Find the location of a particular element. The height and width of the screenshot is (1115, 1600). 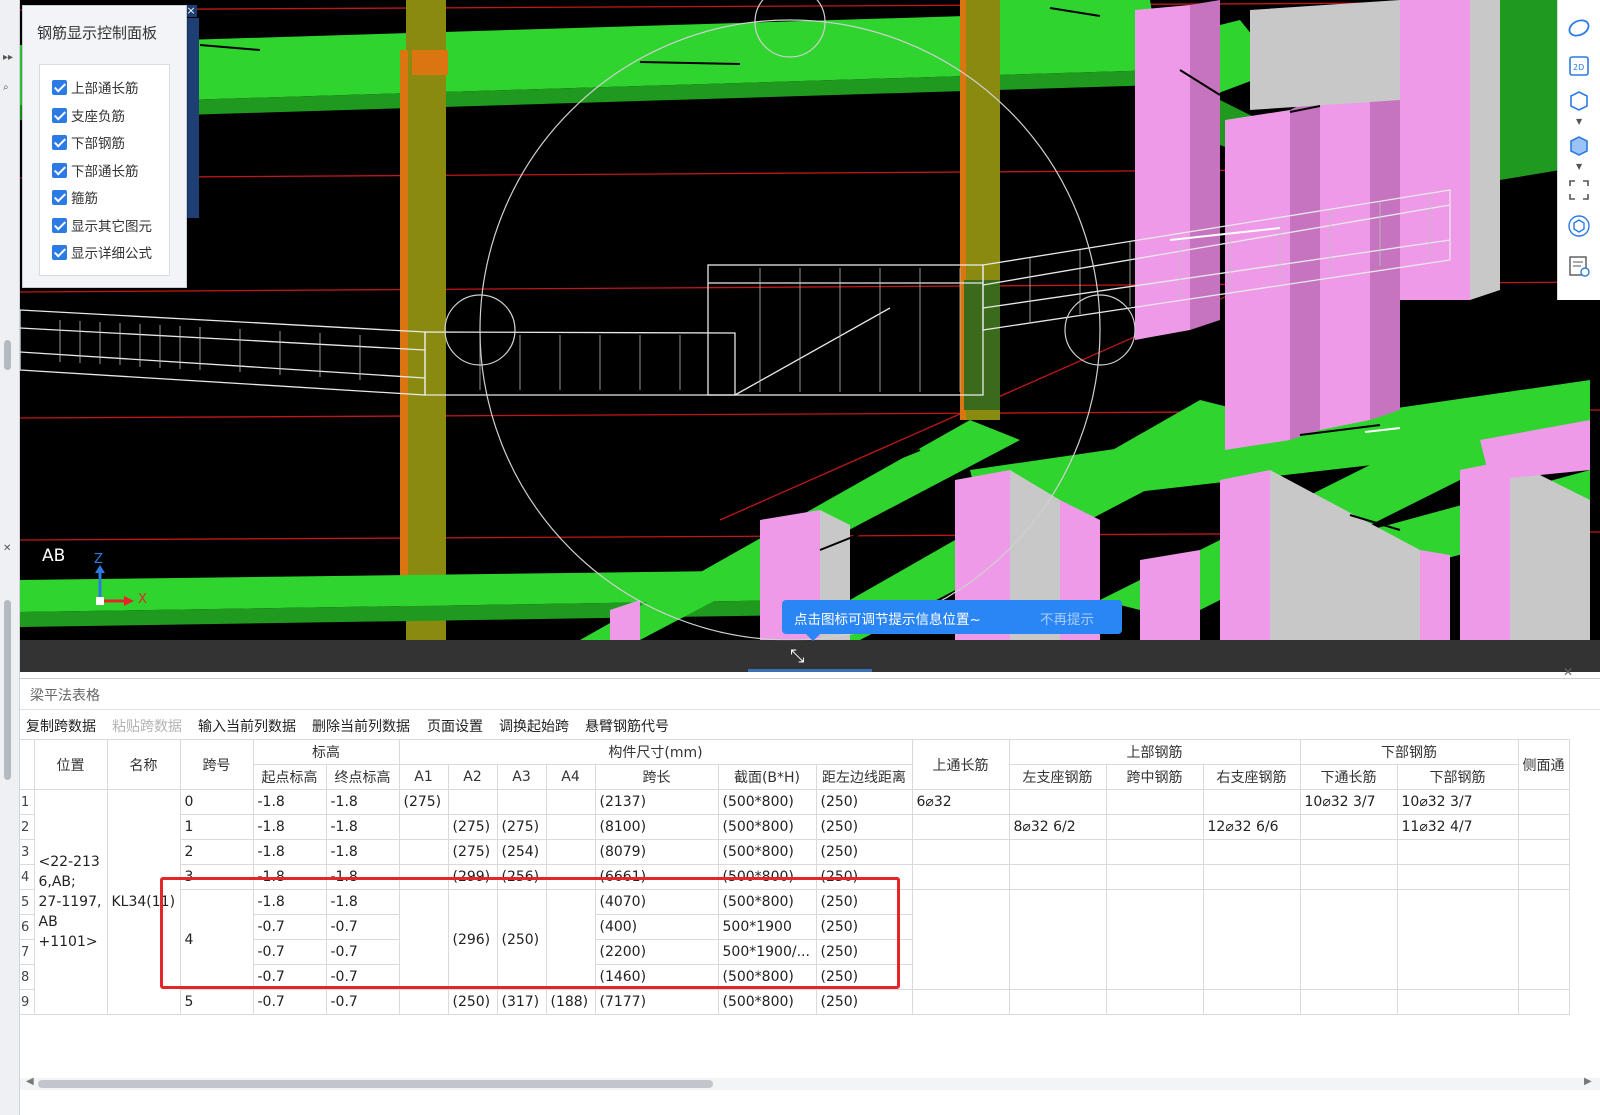

start-elevation-cell: -0.7 is located at coordinates (289, 1002).